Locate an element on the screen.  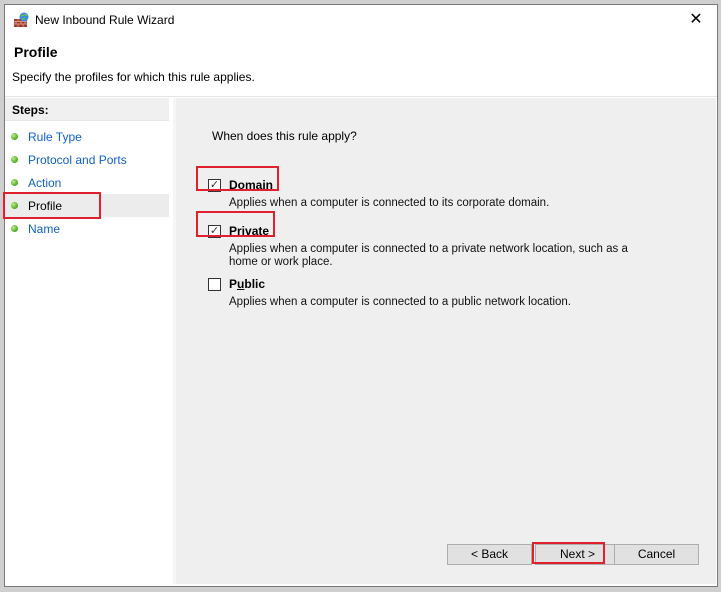
step-action: Action is located at coordinates (87, 182).